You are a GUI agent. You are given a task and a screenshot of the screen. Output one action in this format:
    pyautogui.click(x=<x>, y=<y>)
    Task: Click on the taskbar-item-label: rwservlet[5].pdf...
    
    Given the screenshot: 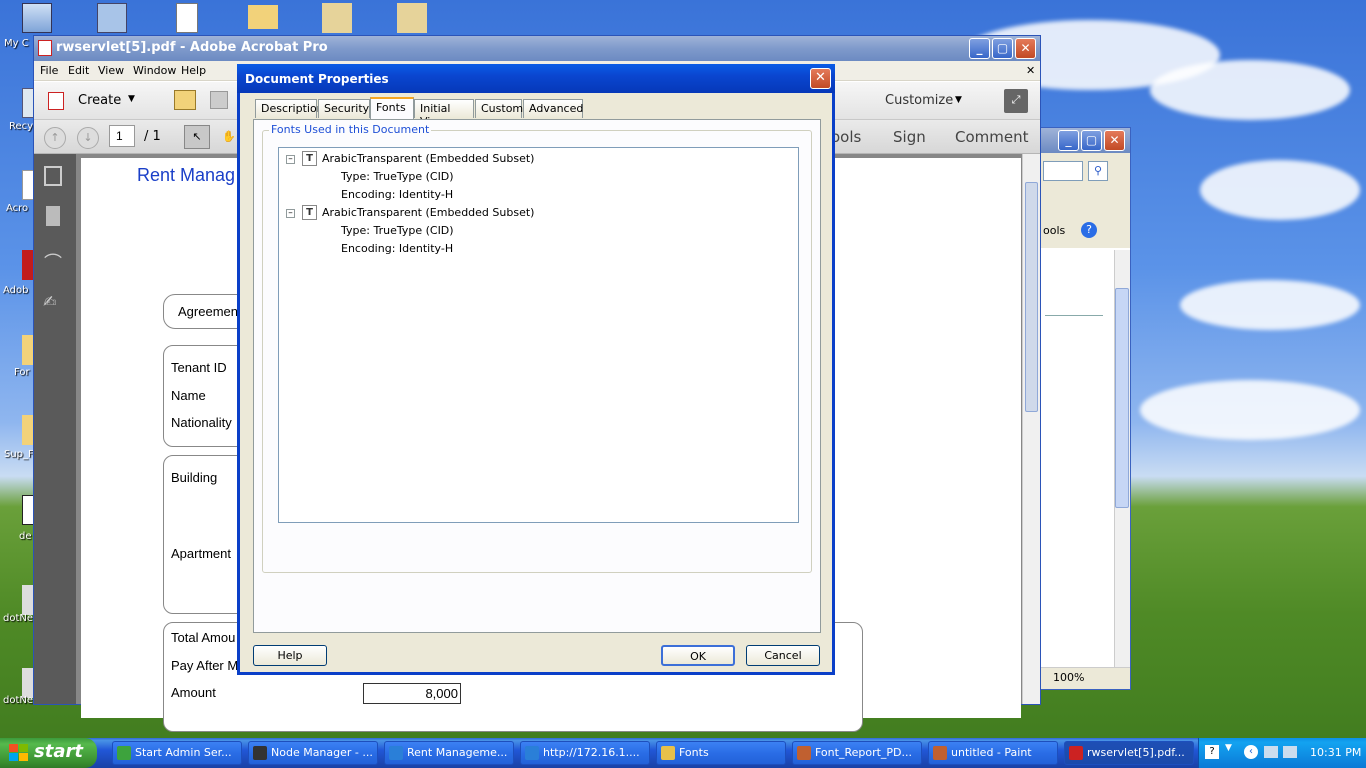 What is the action you would take?
    pyautogui.click(x=1136, y=752)
    